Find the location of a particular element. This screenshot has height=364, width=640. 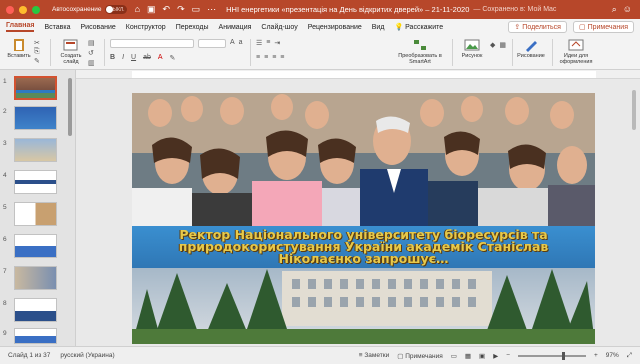

comments-status-label: Примечания is located at coordinates (424, 356).